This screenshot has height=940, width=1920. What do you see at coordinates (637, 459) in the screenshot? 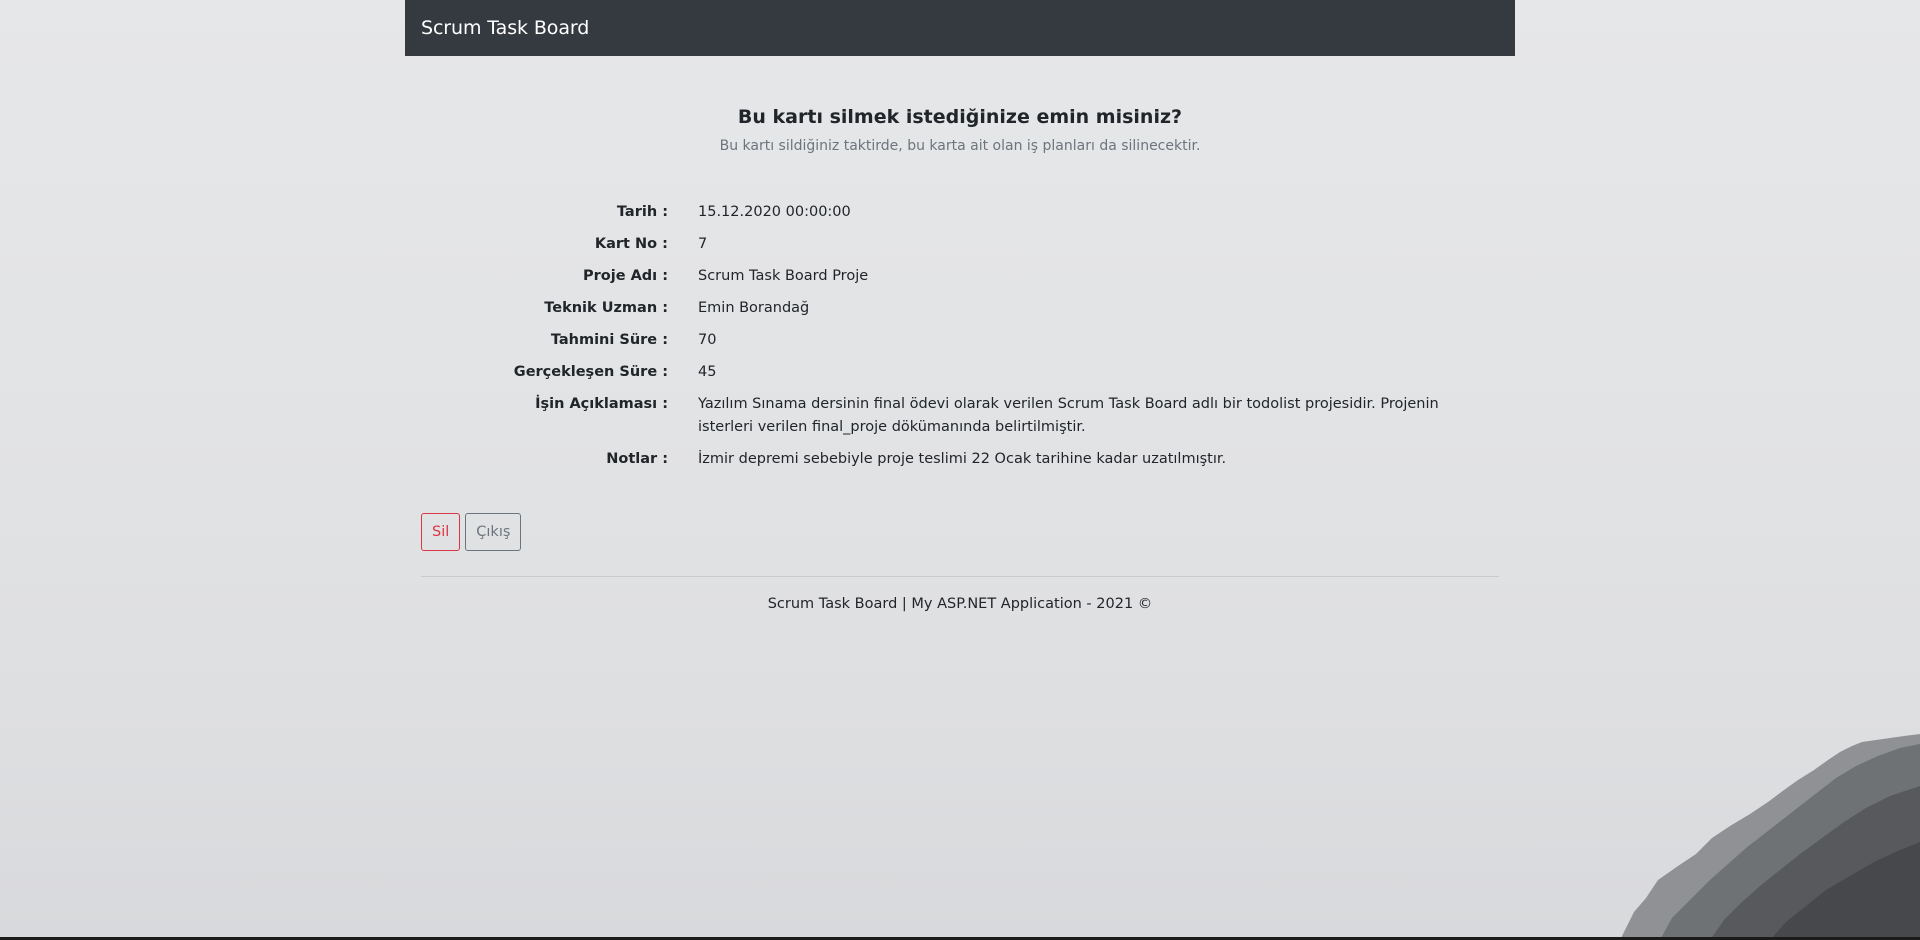
I see `detail-label: Notlar :` at bounding box center [637, 459].